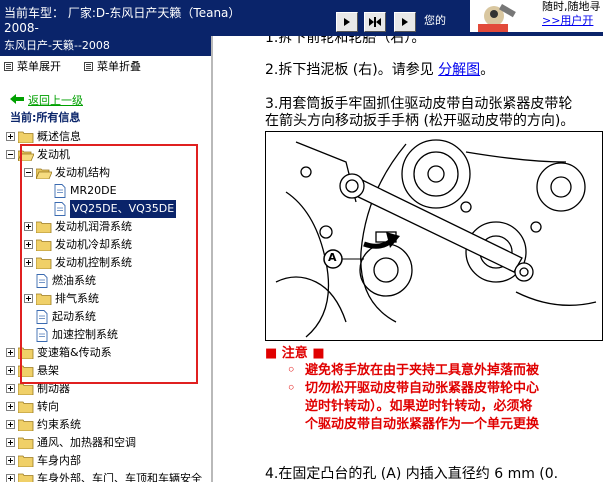  Describe the element at coordinates (105, 407) in the screenshot. I see `tree-item: 转向` at that location.